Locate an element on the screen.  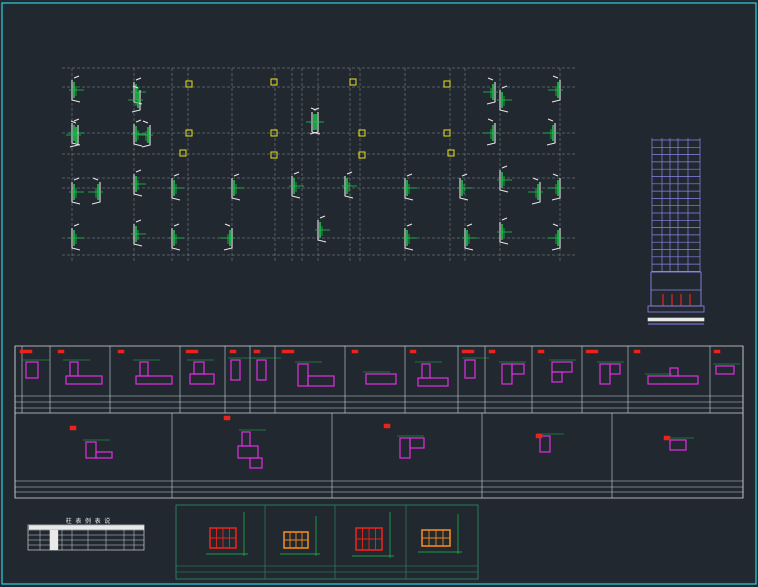
base-slab is located at coordinates (676, 319).